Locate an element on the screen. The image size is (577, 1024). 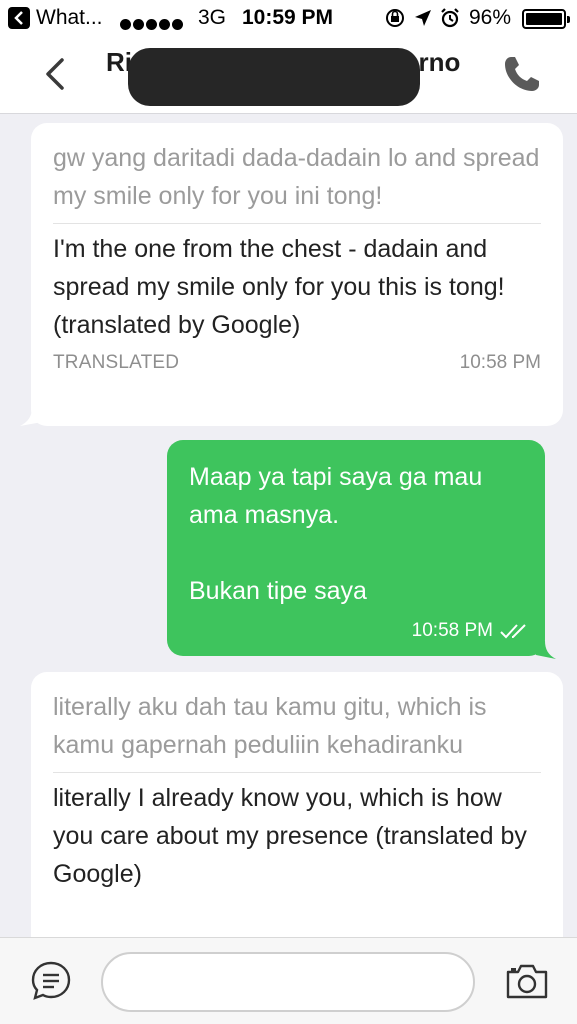
location-icon is located at coordinates (423, 21).